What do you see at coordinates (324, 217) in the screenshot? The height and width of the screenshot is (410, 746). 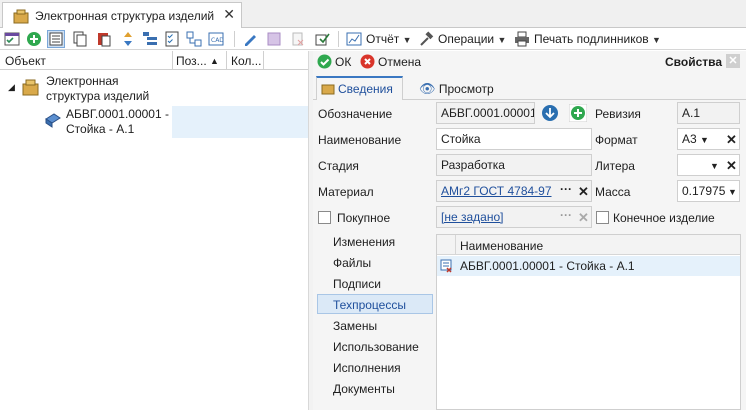 I see `purchased-checkbox` at bounding box center [324, 217].